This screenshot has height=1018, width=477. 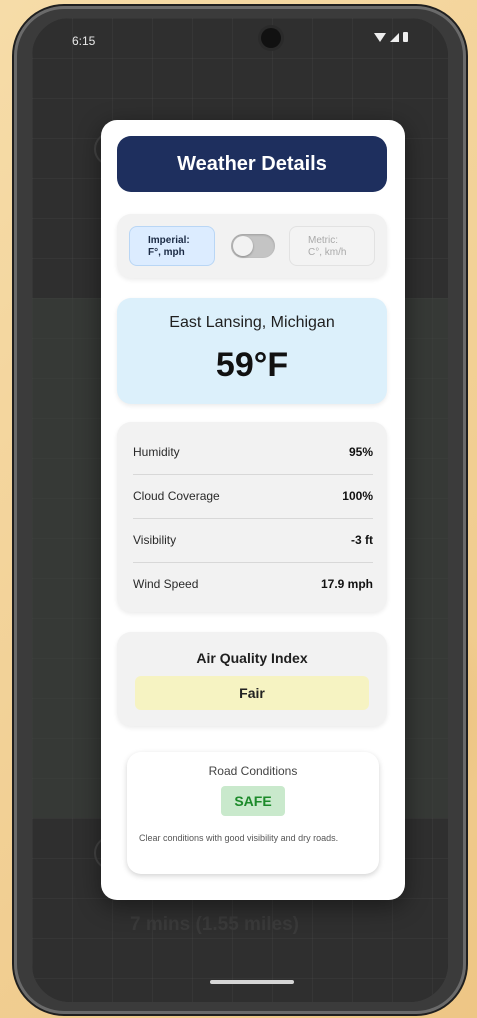 I want to click on modal-title: Weather Details, so click(x=252, y=164).